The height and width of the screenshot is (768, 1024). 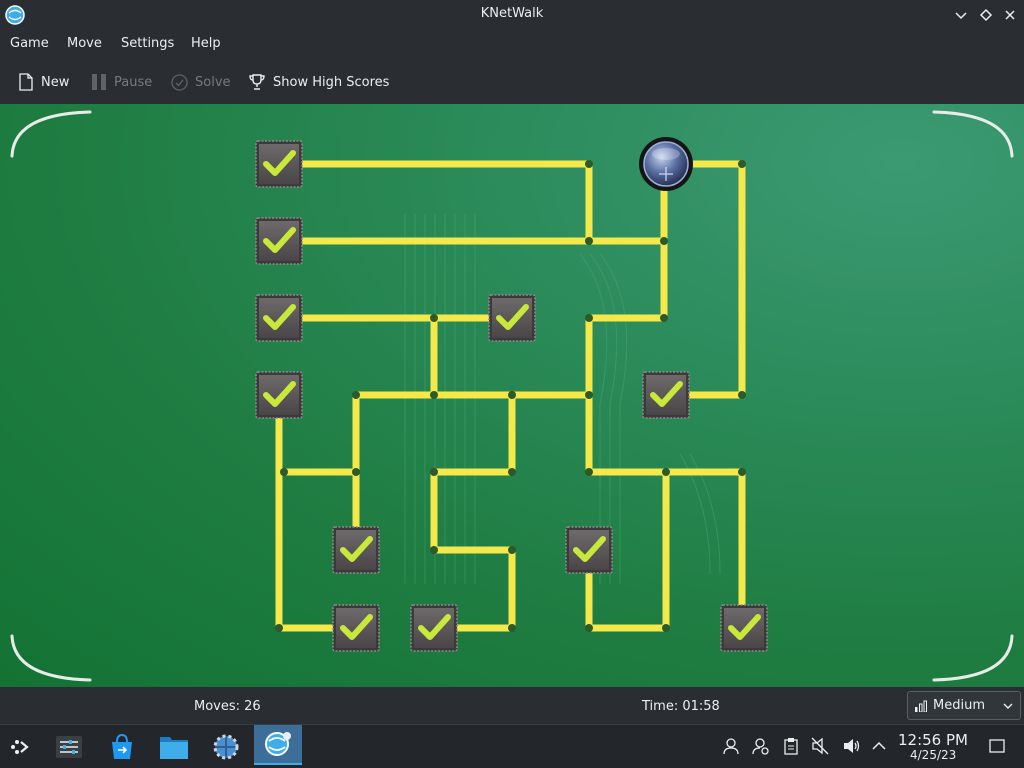 I want to click on high-scores-button: Show High Scores, so click(x=318, y=82).